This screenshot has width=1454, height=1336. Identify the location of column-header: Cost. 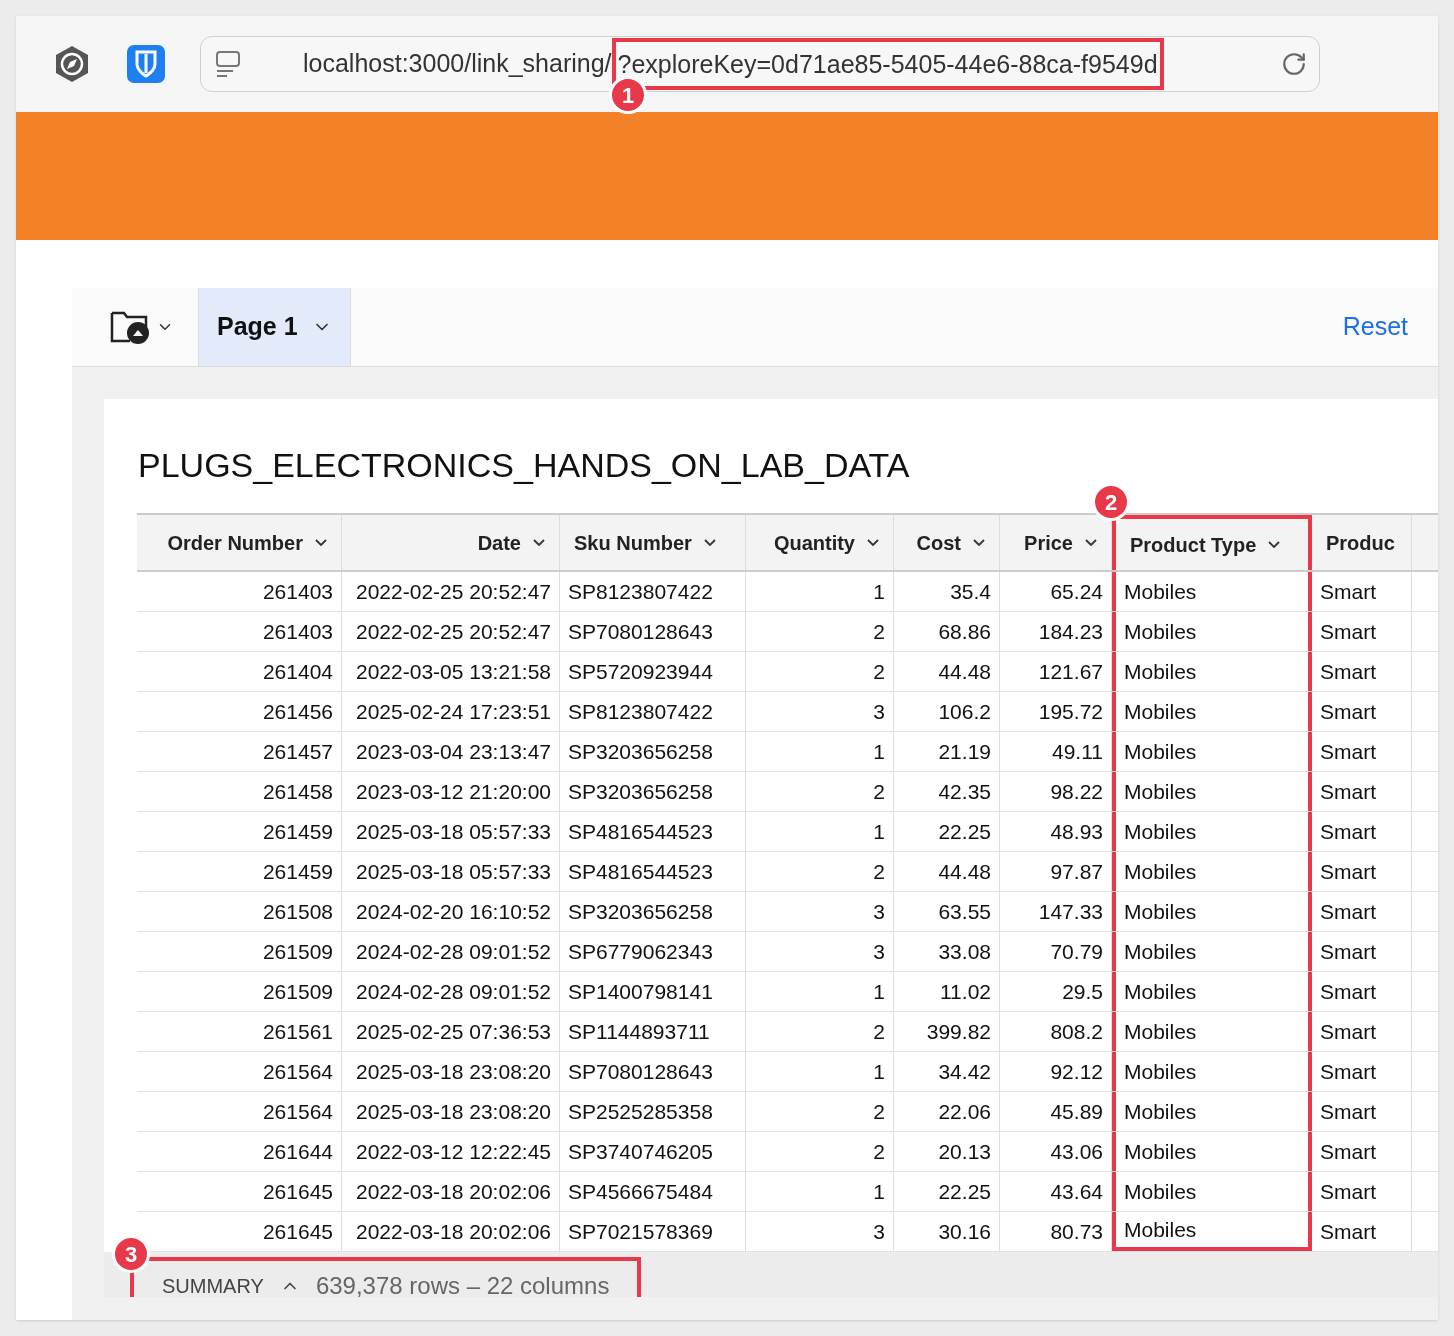
(947, 542).